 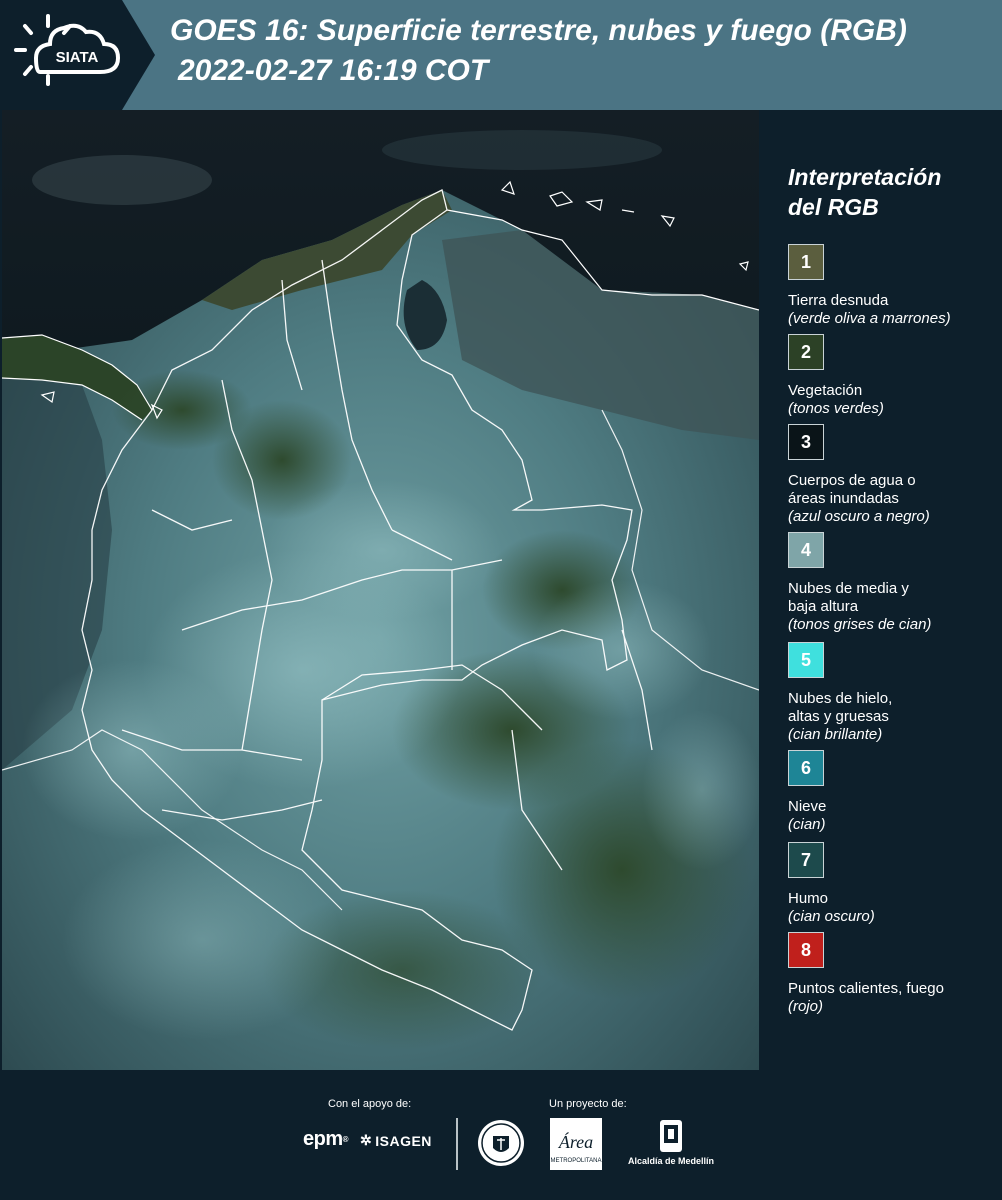 What do you see at coordinates (323, 1139) in the screenshot?
I see `epm-logo-text: epm` at bounding box center [323, 1139].